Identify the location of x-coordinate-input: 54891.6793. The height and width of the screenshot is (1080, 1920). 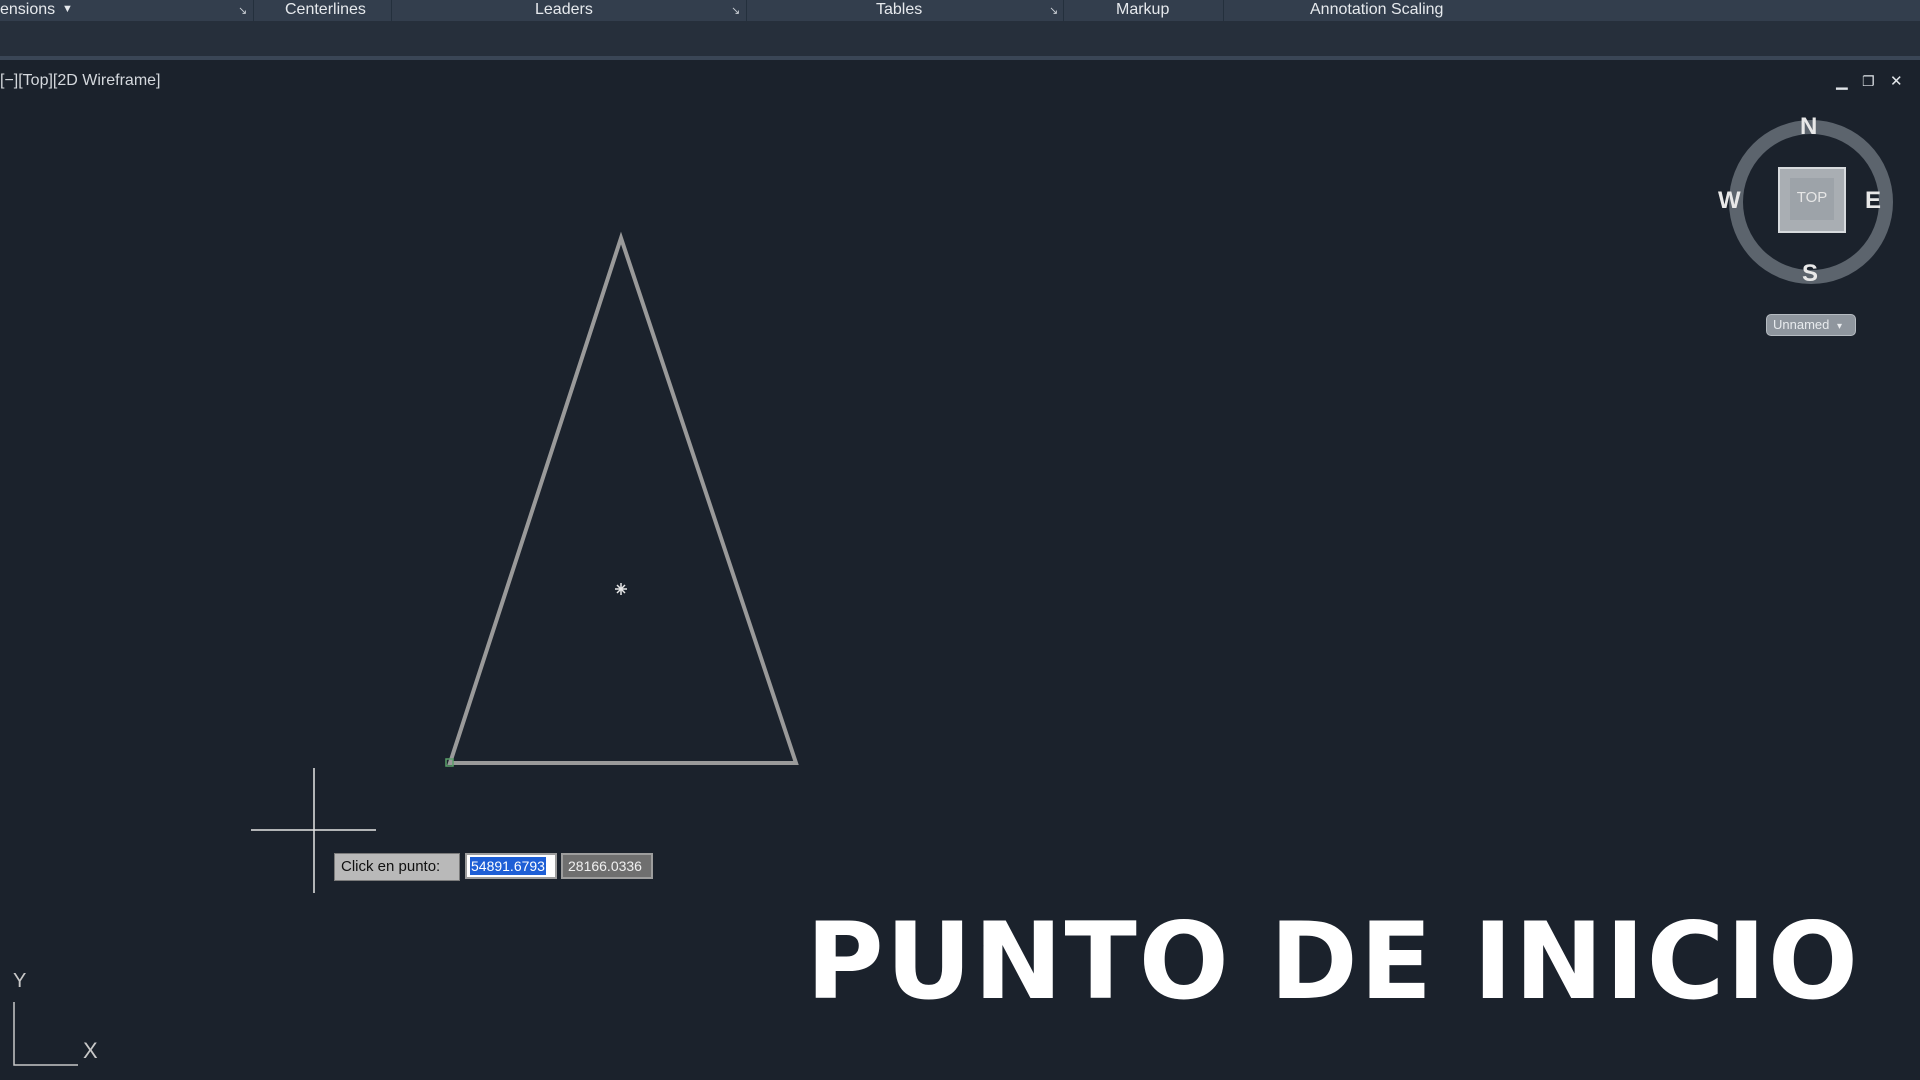
(511, 866).